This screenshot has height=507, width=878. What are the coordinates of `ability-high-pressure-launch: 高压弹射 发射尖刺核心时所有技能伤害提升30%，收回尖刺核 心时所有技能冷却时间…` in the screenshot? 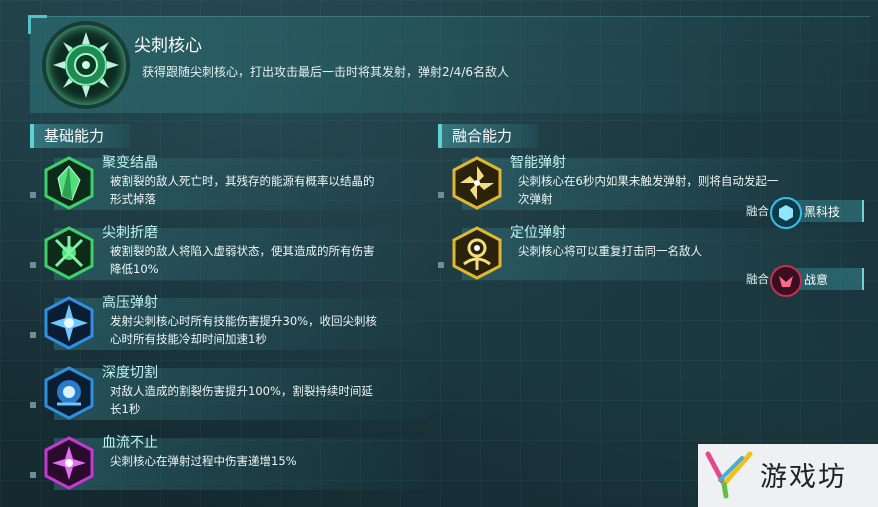 It's located at (230, 321).